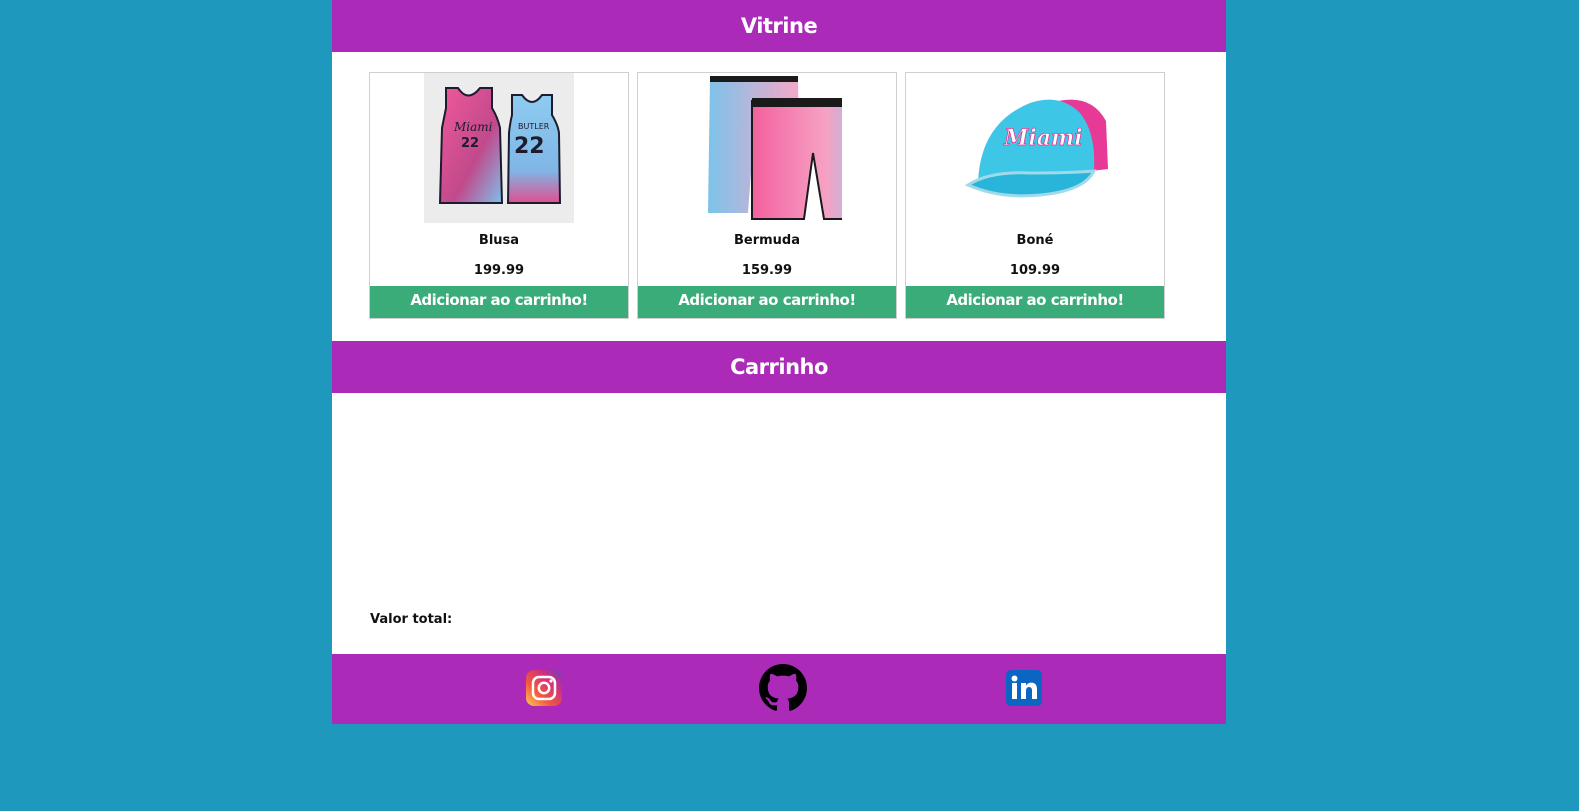  I want to click on product-card: Miami Boné 109.99 Adicionar ao carrinho!, so click(1035, 195).